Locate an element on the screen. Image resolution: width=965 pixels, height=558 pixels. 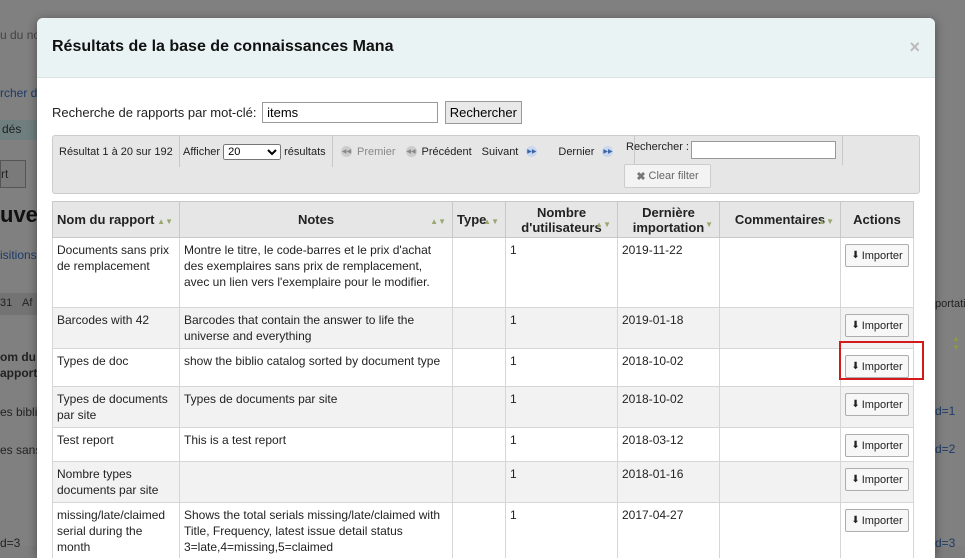
cell-name: Types de doc is located at coordinates (116, 368).